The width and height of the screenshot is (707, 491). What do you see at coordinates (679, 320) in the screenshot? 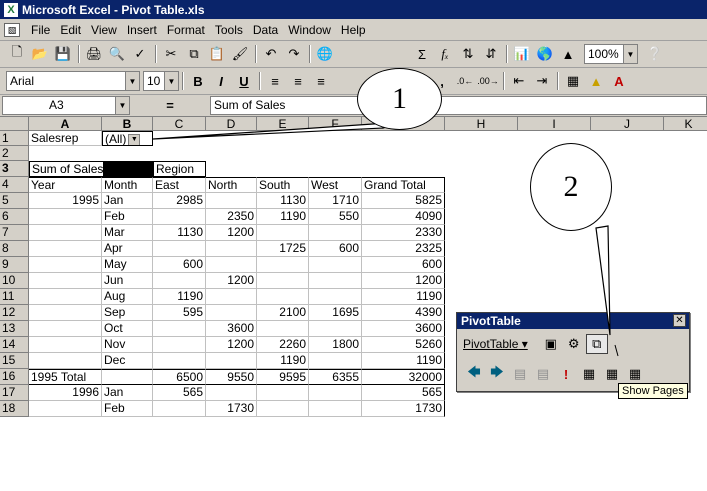
I see `close-icon: ✕` at bounding box center [679, 320].